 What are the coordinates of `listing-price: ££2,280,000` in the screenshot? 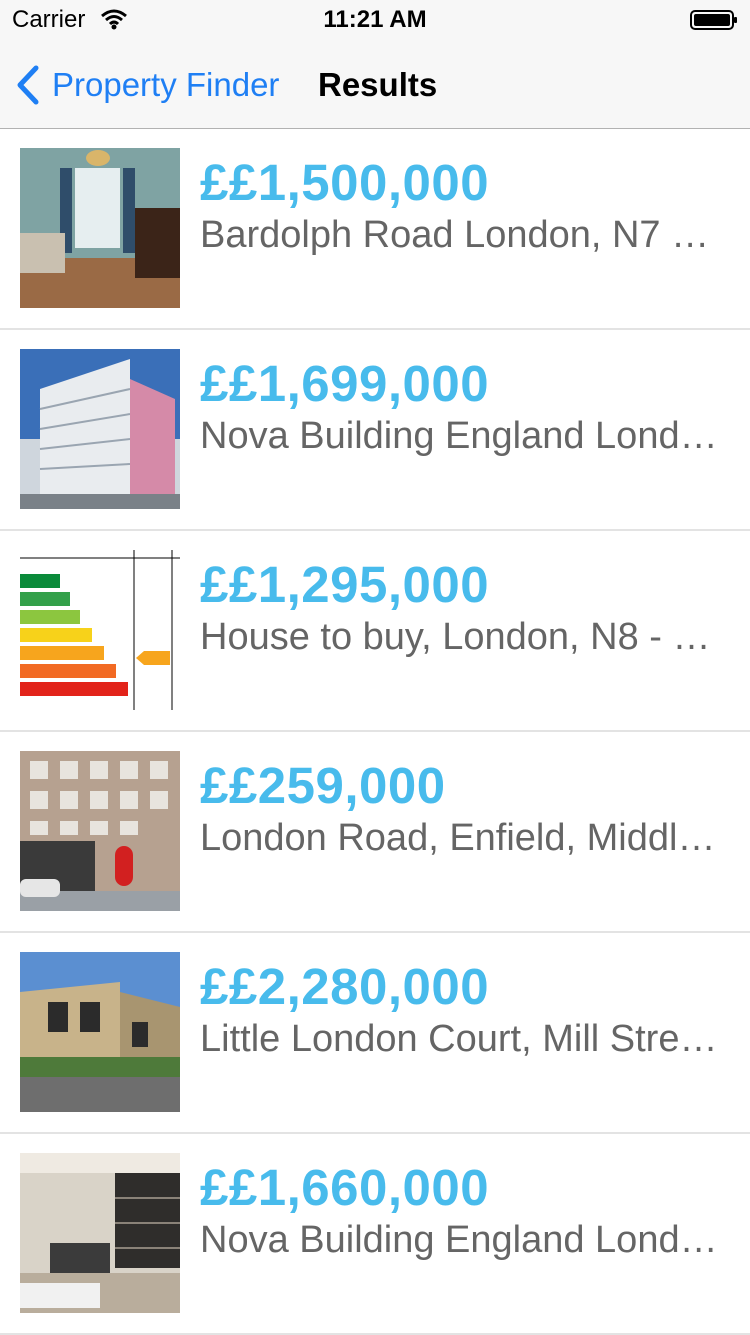 It's located at (345, 986).